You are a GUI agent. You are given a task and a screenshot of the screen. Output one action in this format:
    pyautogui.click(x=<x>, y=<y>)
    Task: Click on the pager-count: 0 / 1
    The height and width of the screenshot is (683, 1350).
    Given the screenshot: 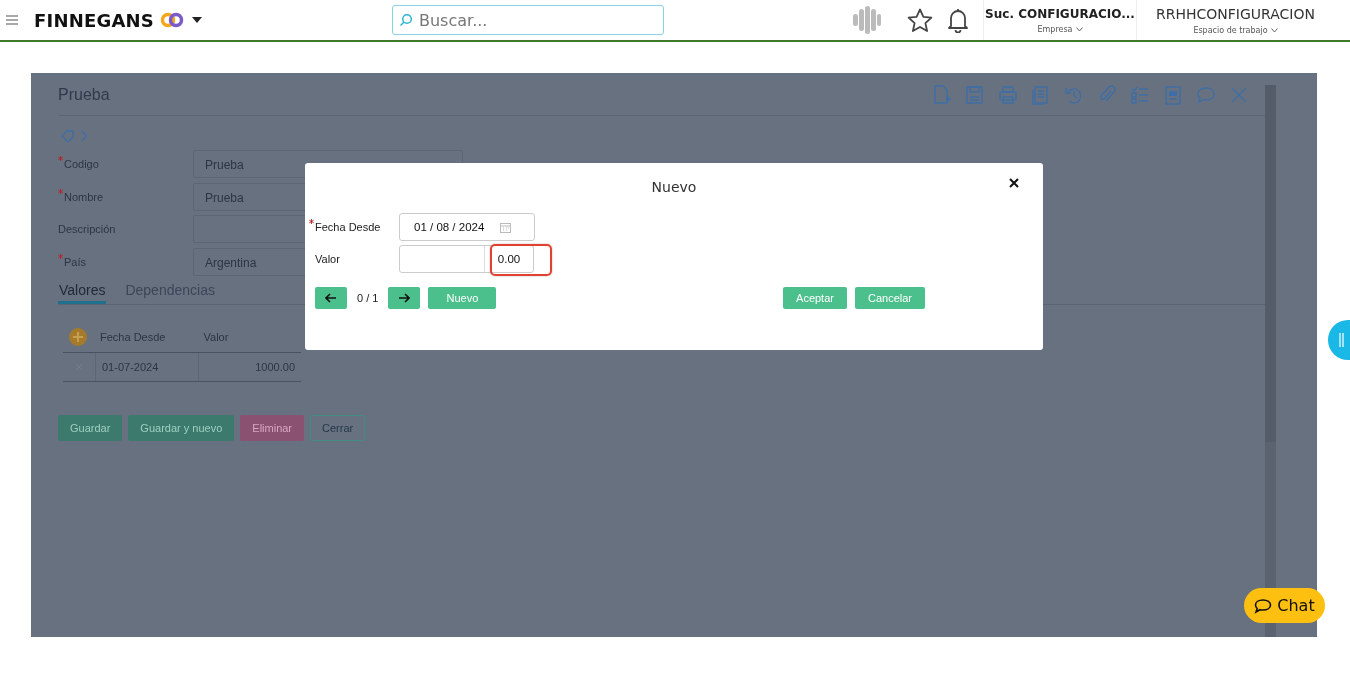 What is the action you would take?
    pyautogui.click(x=368, y=298)
    